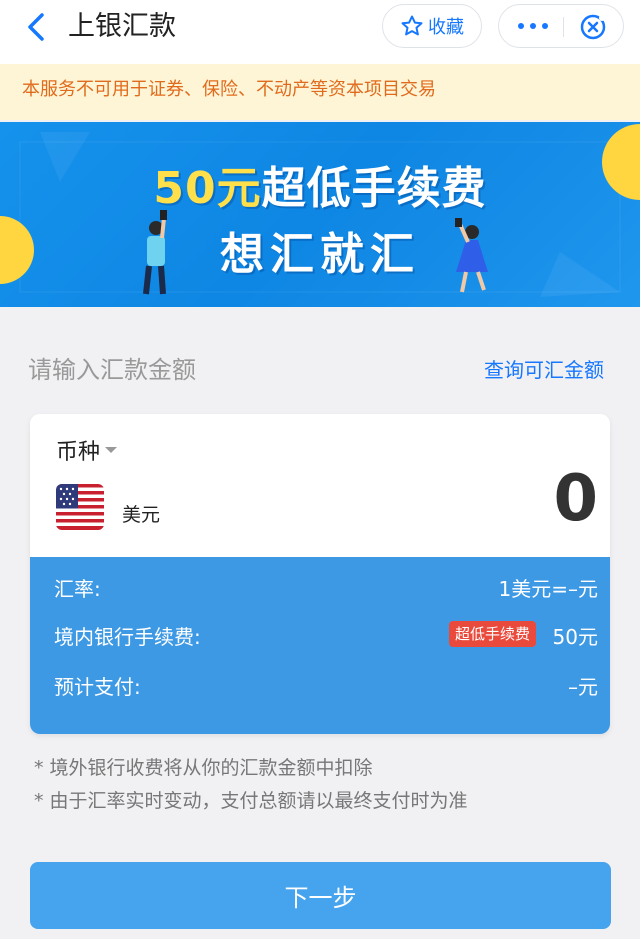 This screenshot has height=939, width=640. I want to click on nav-bar: 上银汇款 收藏, so click(320, 32).